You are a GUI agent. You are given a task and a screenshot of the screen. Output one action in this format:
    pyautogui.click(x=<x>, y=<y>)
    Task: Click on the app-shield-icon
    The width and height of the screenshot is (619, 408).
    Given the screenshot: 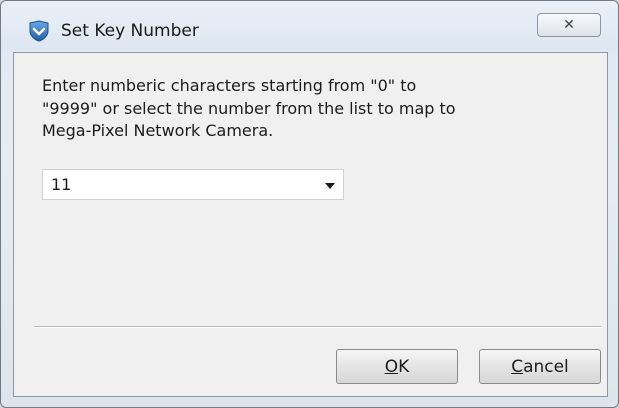 What is the action you would take?
    pyautogui.click(x=39, y=31)
    